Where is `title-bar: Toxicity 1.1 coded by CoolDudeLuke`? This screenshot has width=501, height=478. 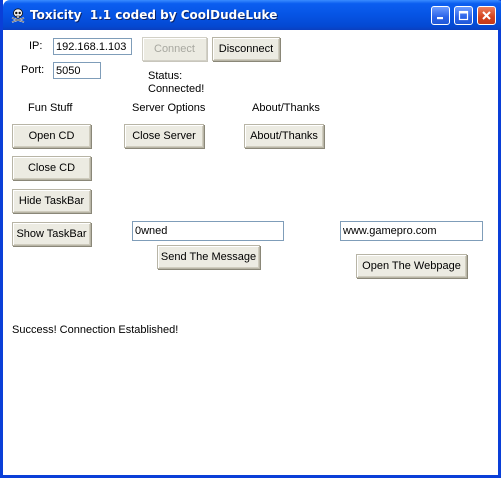
title-bar: Toxicity 1.1 coded by CoolDudeLuke is located at coordinates (252, 15).